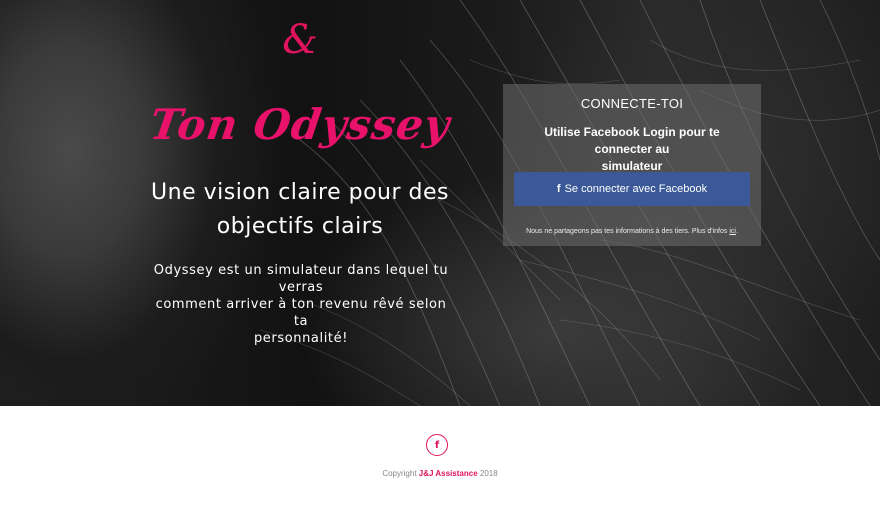  Describe the element at coordinates (300, 192) in the screenshot. I see `headline-line-1: Une vision claire pour des` at that location.